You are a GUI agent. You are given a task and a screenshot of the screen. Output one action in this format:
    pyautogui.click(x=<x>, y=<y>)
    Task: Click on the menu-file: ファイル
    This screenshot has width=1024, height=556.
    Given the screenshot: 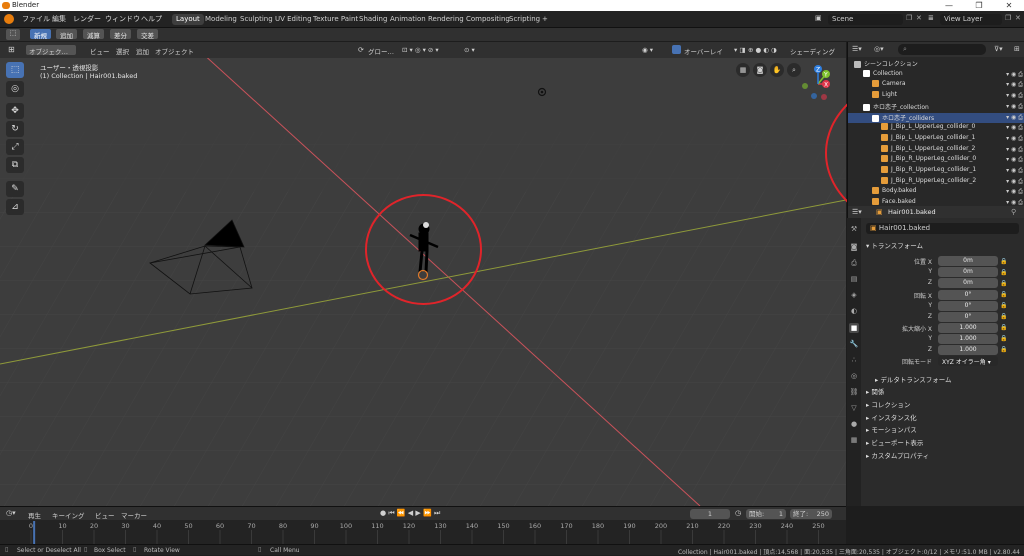 What is the action you would take?
    pyautogui.click(x=36, y=19)
    